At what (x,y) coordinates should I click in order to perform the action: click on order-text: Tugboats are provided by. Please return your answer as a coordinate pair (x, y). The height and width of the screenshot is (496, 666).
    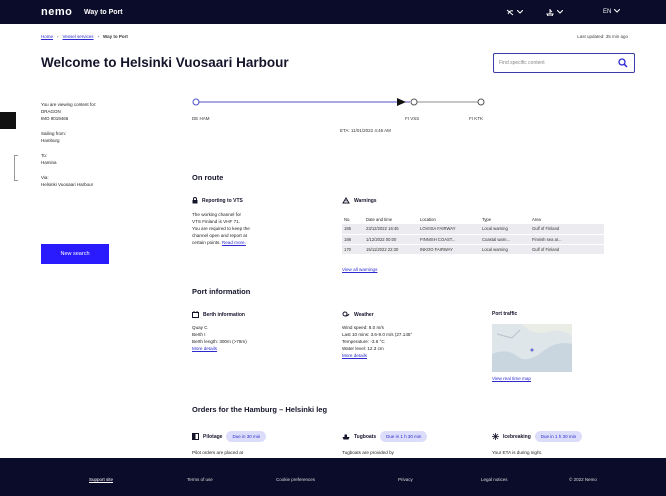
    Looking at the image, I should click on (368, 452).